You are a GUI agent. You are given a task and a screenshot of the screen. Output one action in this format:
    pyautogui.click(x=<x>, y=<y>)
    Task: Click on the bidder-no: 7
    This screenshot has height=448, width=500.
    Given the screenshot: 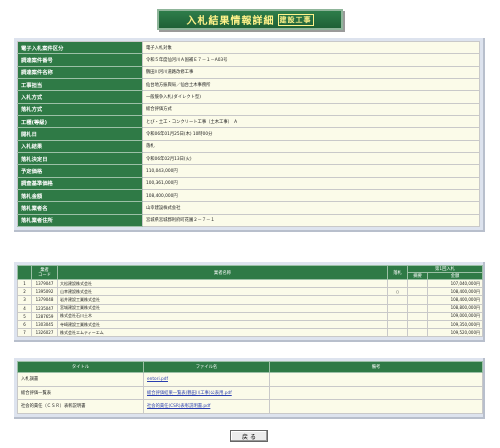 What is the action you would take?
    pyautogui.click(x=24, y=333)
    